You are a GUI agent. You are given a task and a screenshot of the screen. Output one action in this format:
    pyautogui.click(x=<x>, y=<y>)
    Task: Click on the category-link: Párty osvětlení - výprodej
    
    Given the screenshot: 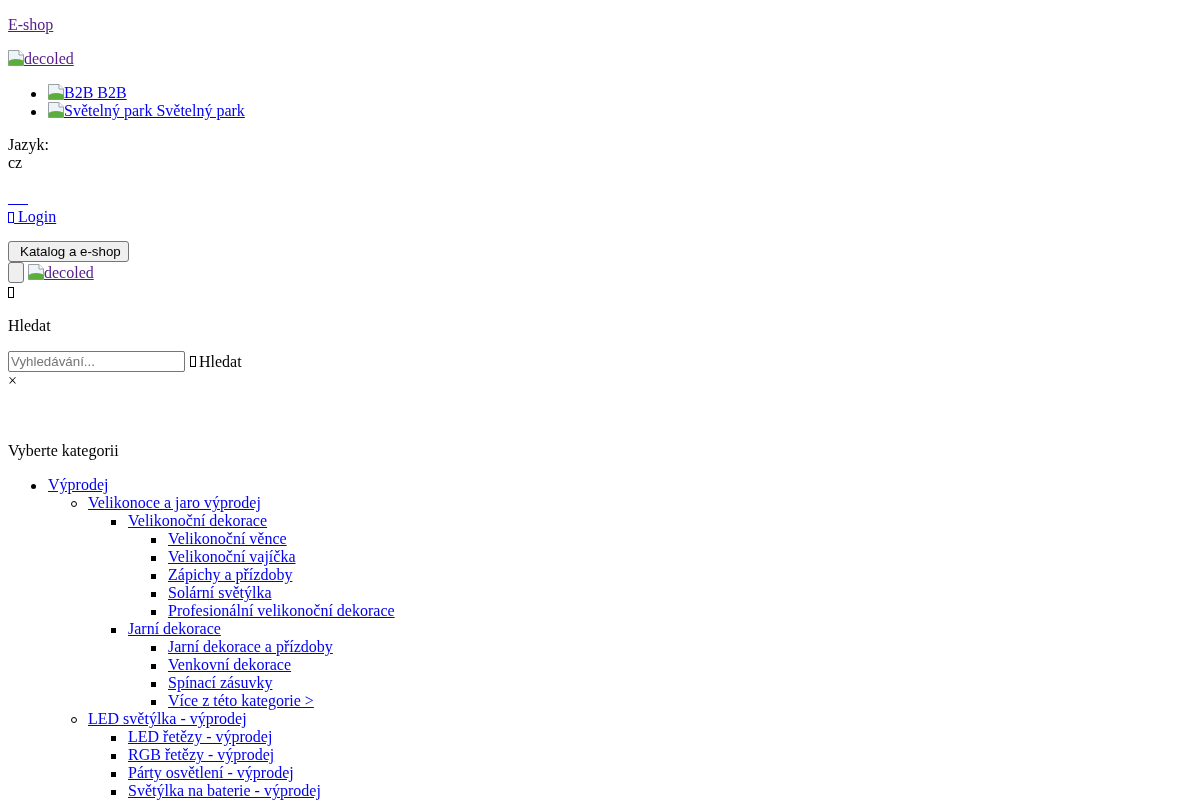 What is the action you would take?
    pyautogui.click(x=211, y=773)
    